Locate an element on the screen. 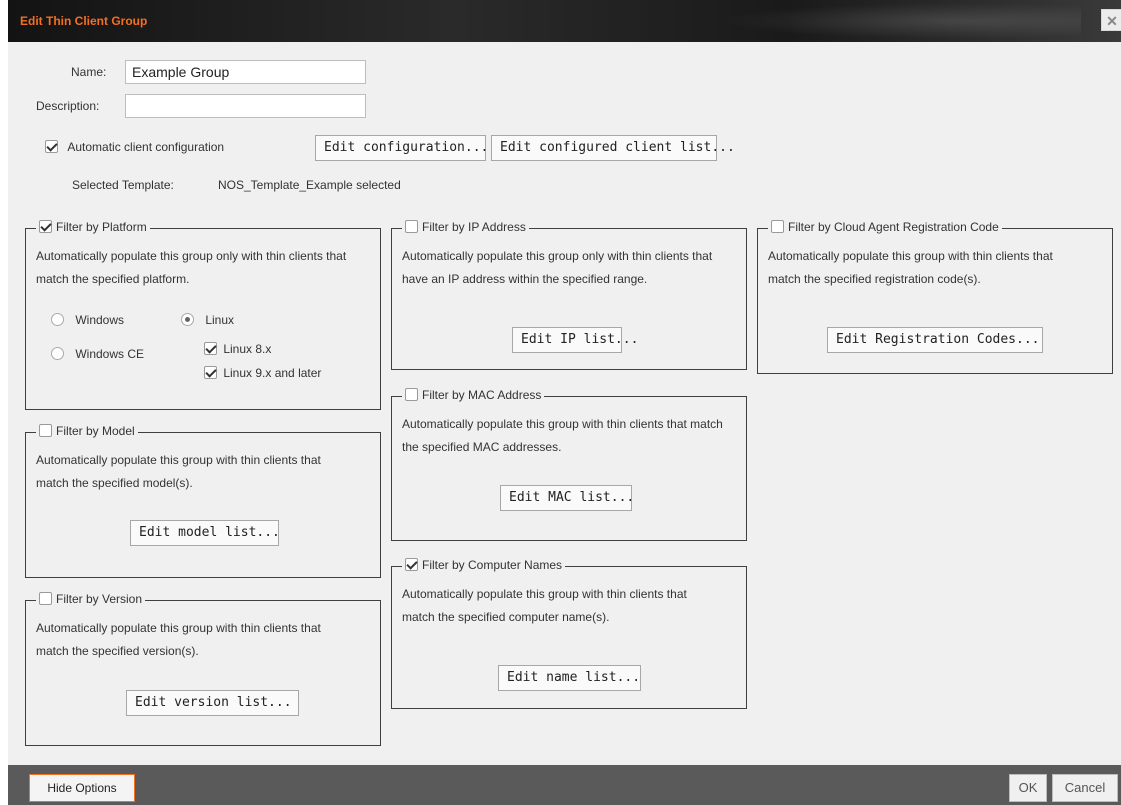  radio-windows: Windows is located at coordinates (87, 320).